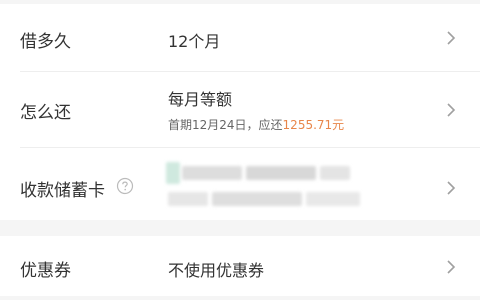 The height and width of the screenshot is (300, 480). What do you see at coordinates (45, 42) in the screenshot?
I see `loan-term-label: 借多久` at bounding box center [45, 42].